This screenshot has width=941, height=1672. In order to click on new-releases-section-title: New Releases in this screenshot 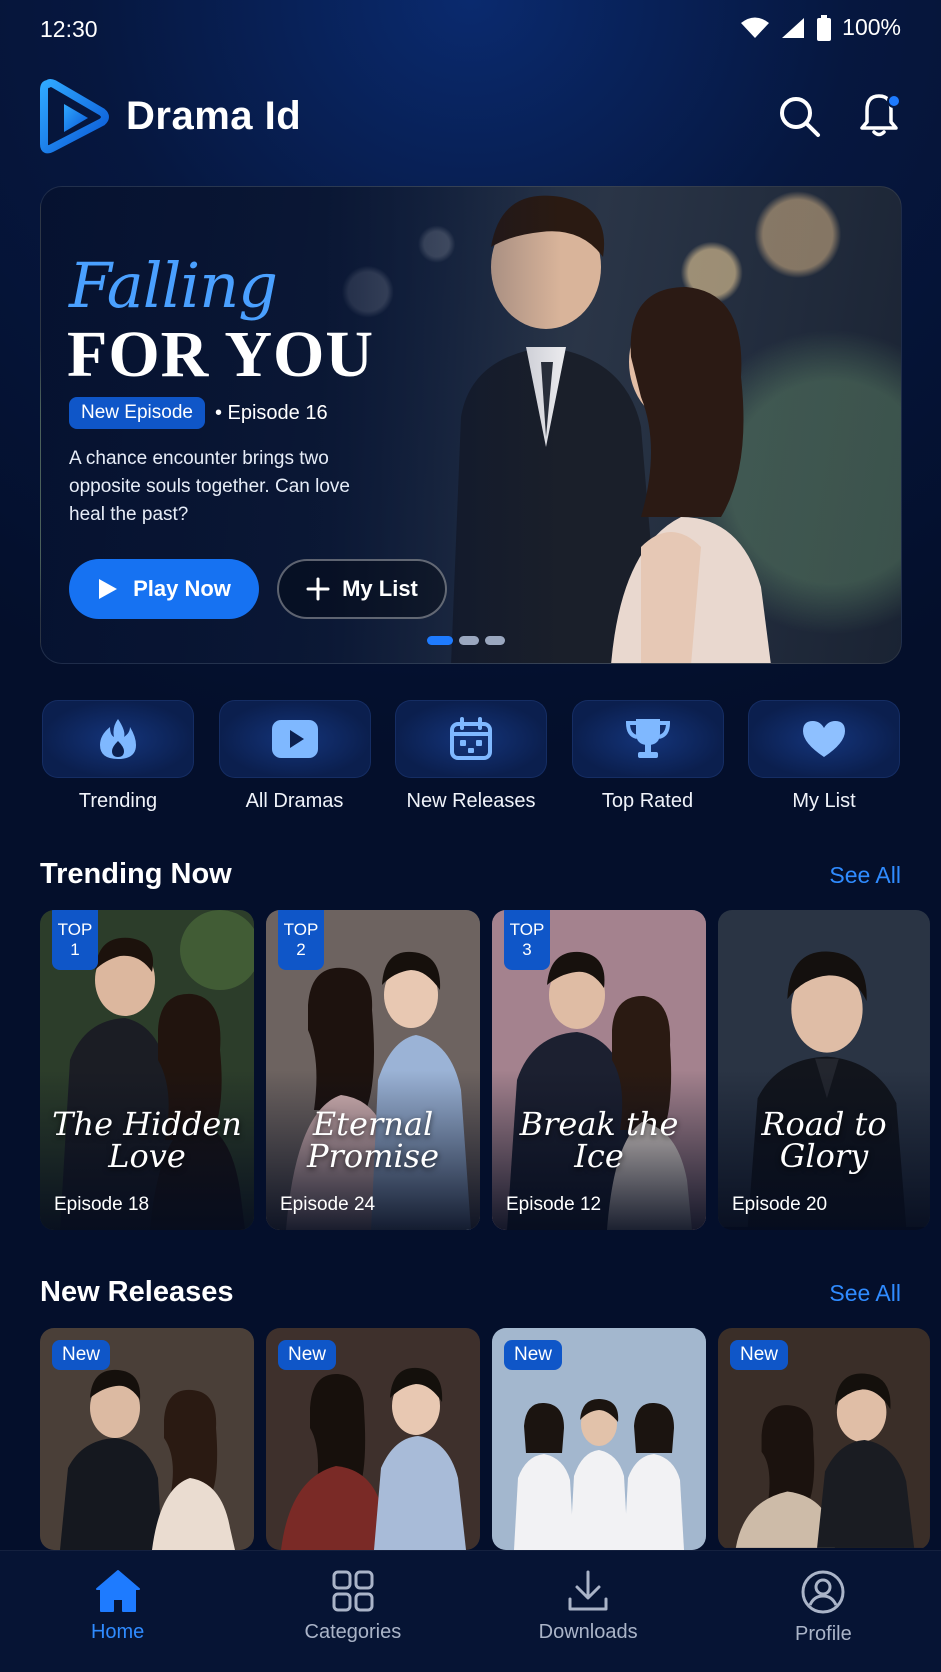, I will do `click(137, 1292)`.